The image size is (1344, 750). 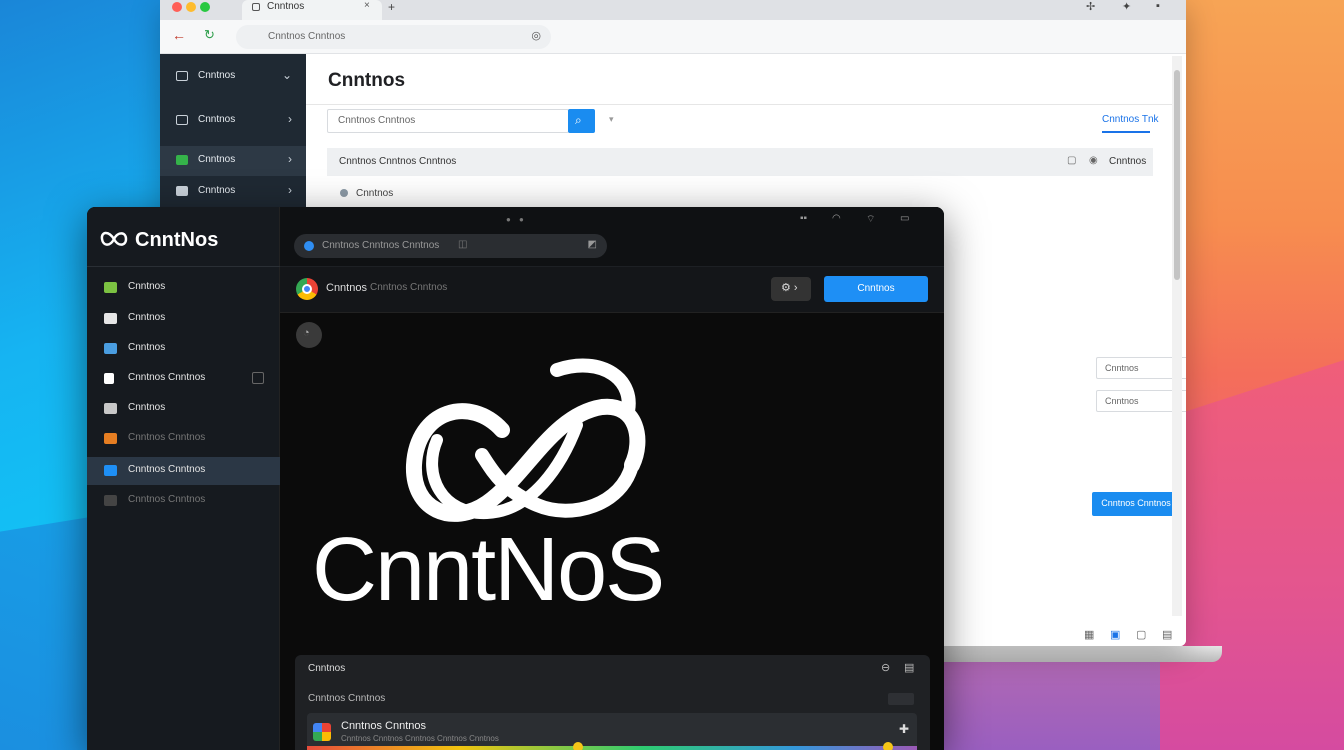 I want to click on dropdown-icon: ▾, so click(x=611, y=119).